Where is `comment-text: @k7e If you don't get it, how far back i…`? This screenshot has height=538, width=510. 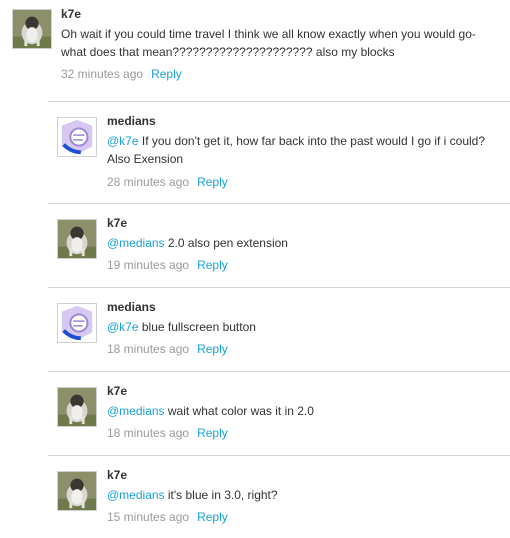 comment-text: @k7e If you don't get it, how far back i… is located at coordinates (297, 150).